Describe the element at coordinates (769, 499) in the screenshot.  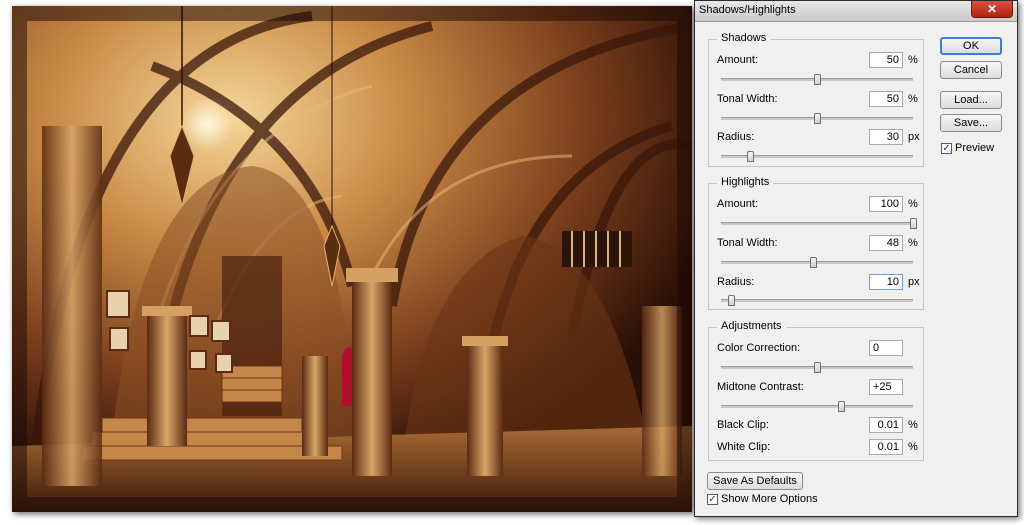
I see `show-more-options-label: Show More Options` at that location.